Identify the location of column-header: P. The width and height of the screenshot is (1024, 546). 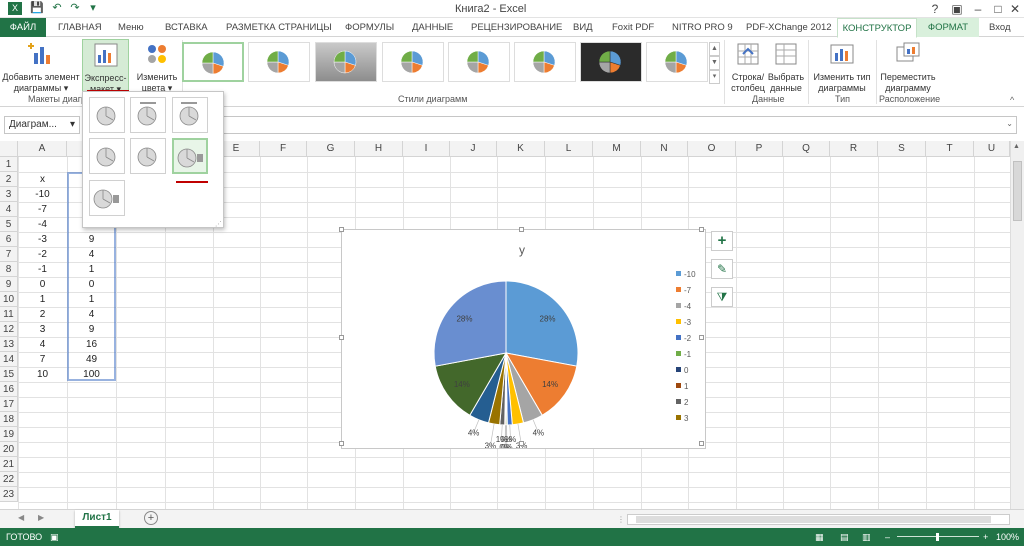
(759, 149).